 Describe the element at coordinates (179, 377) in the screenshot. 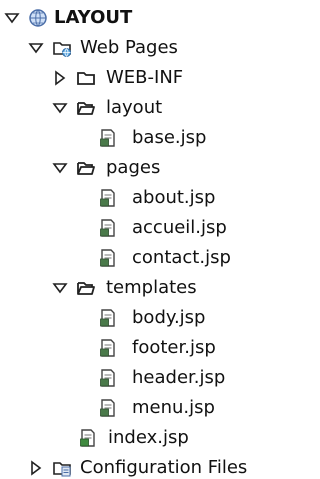

I see `tree-item-label: header.jsp` at that location.